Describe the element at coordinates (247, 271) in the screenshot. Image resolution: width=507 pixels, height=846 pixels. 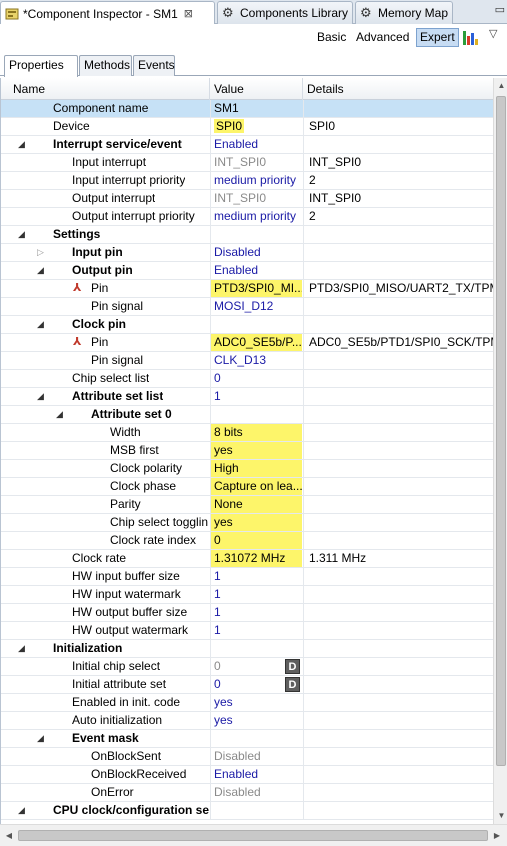
I see `table-row: ◢ Output pin Enabled` at that location.